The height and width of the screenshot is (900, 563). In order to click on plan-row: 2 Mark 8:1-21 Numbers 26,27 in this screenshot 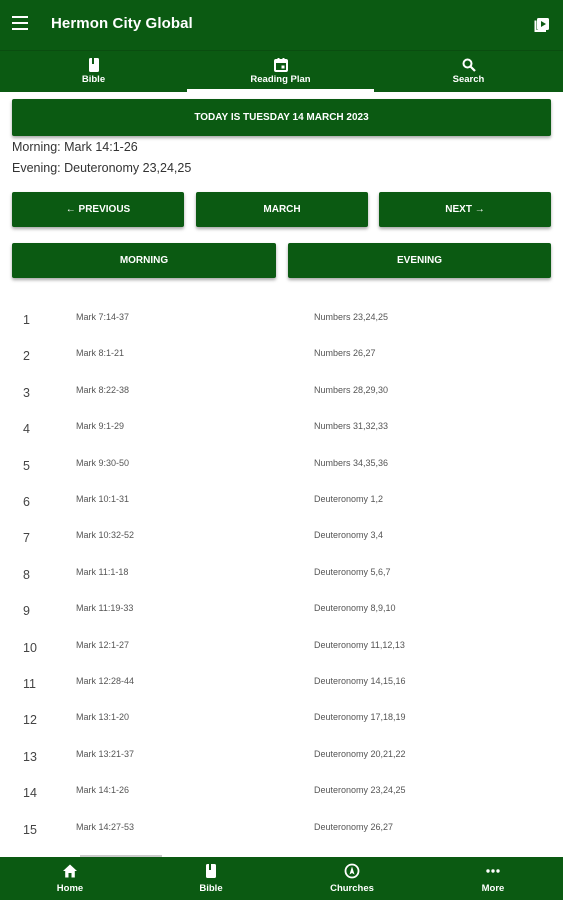, I will do `click(281, 354)`.